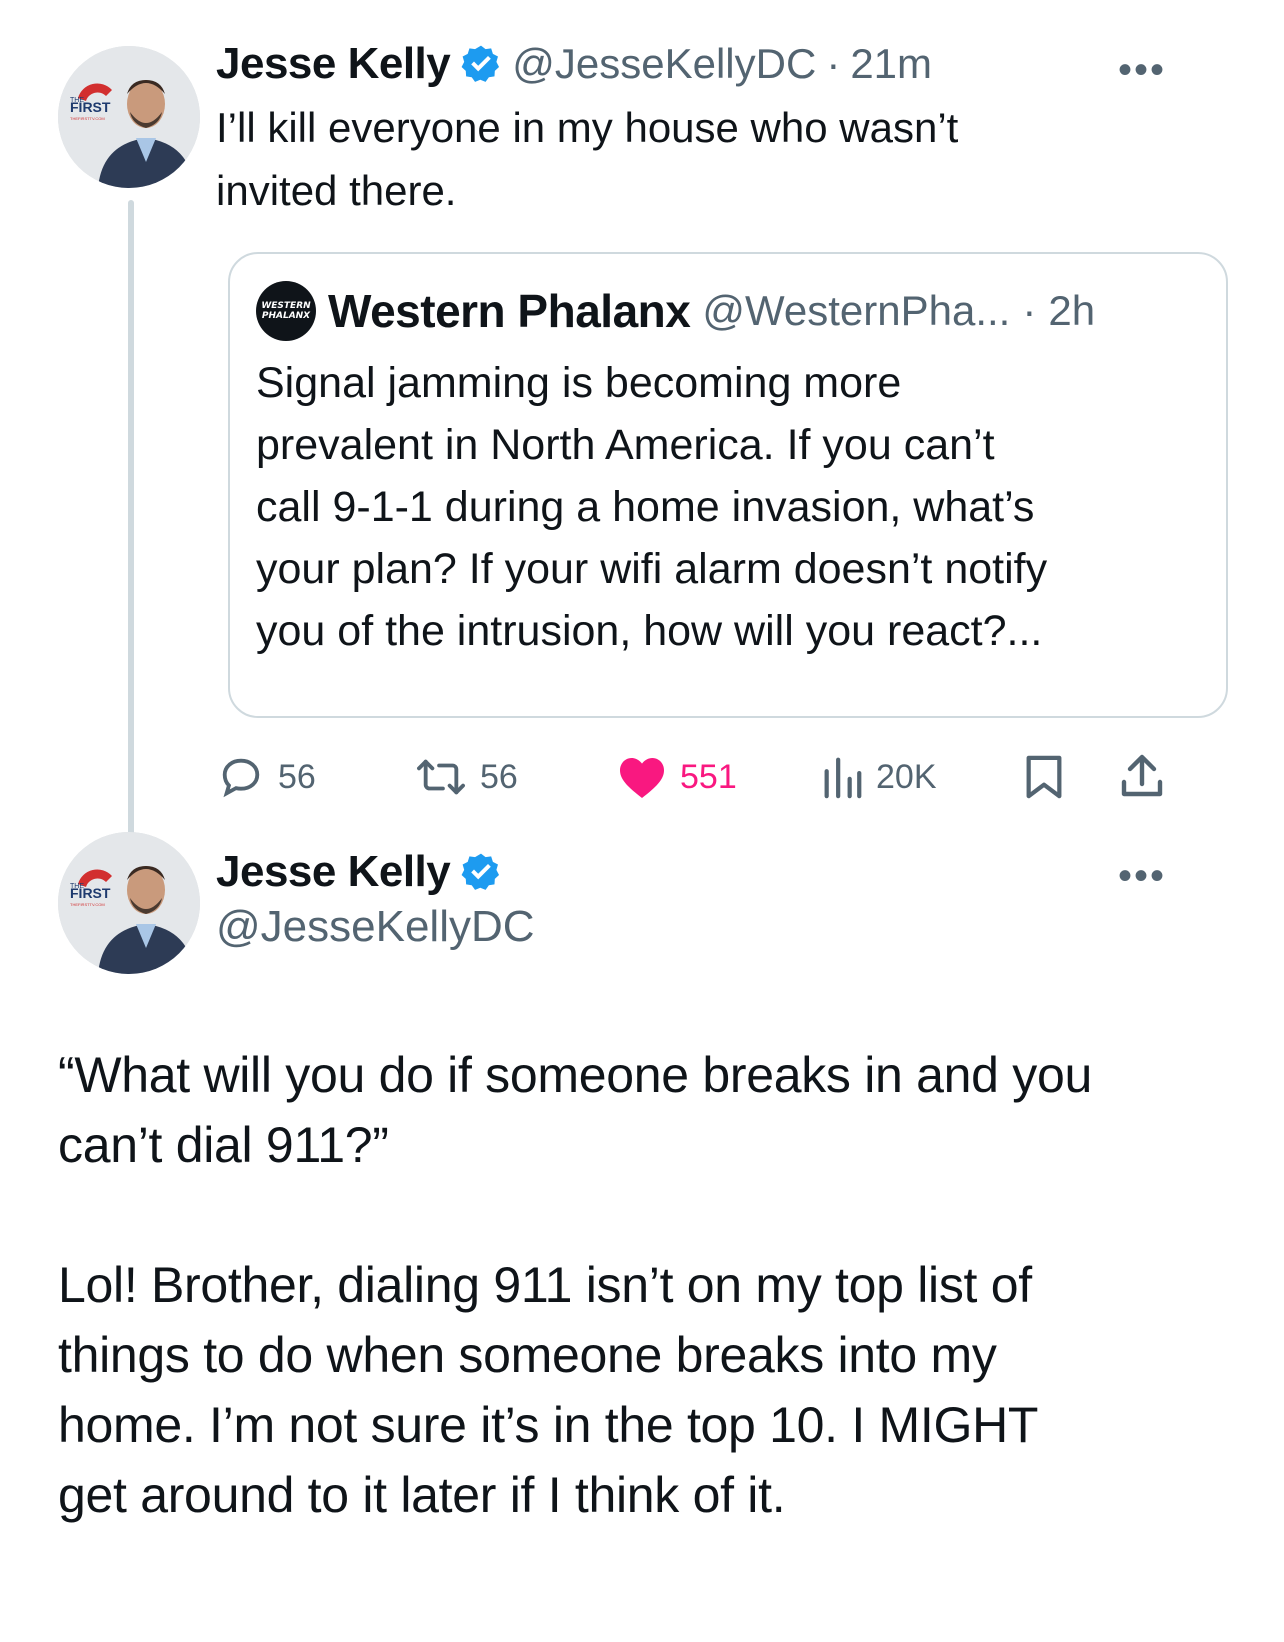 The height and width of the screenshot is (1642, 1284). Describe the element at coordinates (267, 777) in the screenshot. I see `reply-button: 56` at that location.